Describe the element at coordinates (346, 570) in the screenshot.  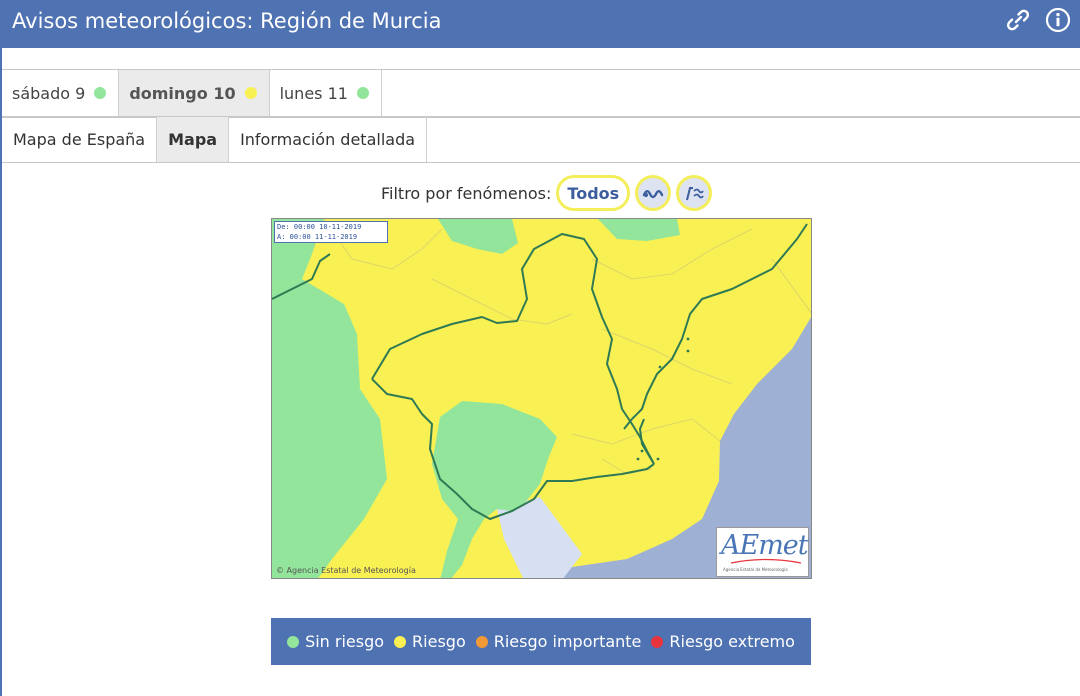
I see `map-copyright: © Agencia Estatal de Meteorología` at that location.